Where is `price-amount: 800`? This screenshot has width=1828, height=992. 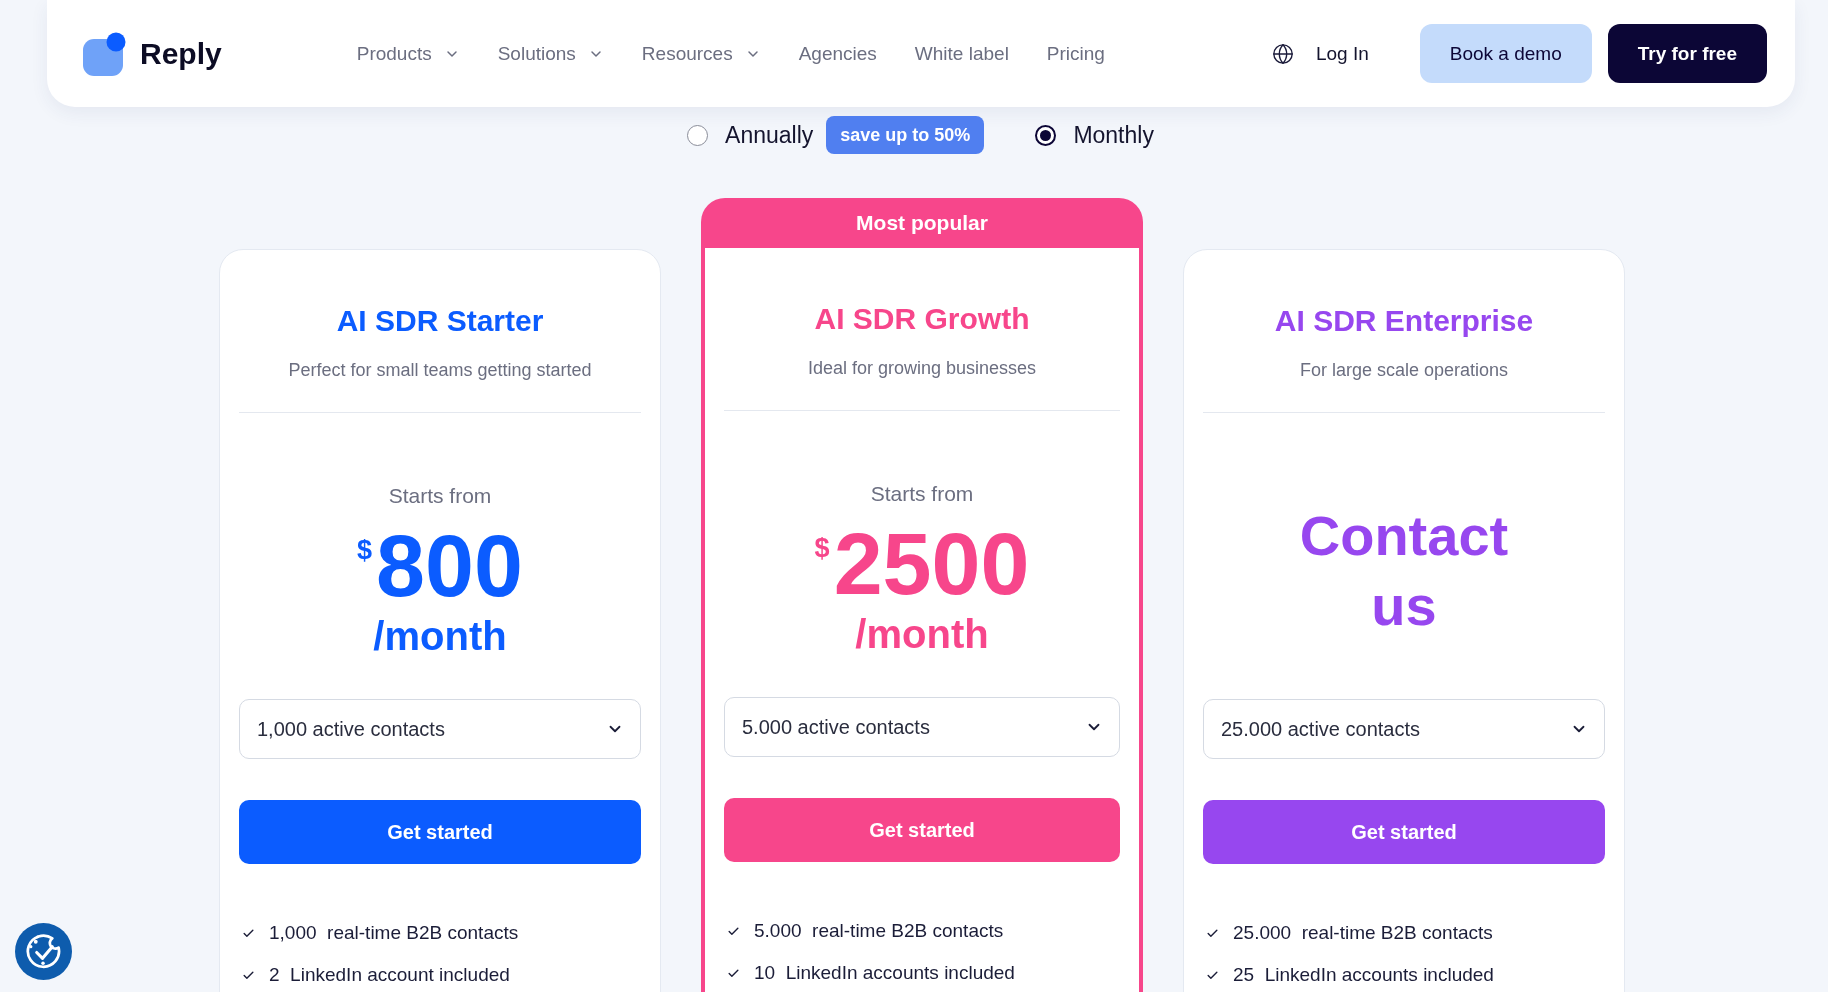 price-amount: 800 is located at coordinates (449, 566).